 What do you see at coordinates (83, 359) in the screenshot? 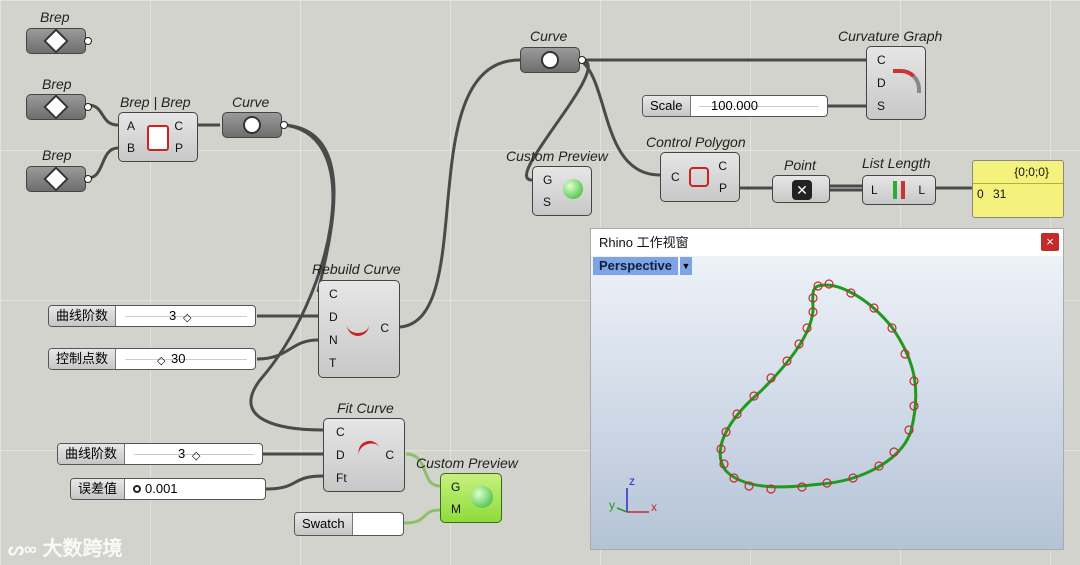
I see `slider-name: 控制点数` at bounding box center [83, 359].